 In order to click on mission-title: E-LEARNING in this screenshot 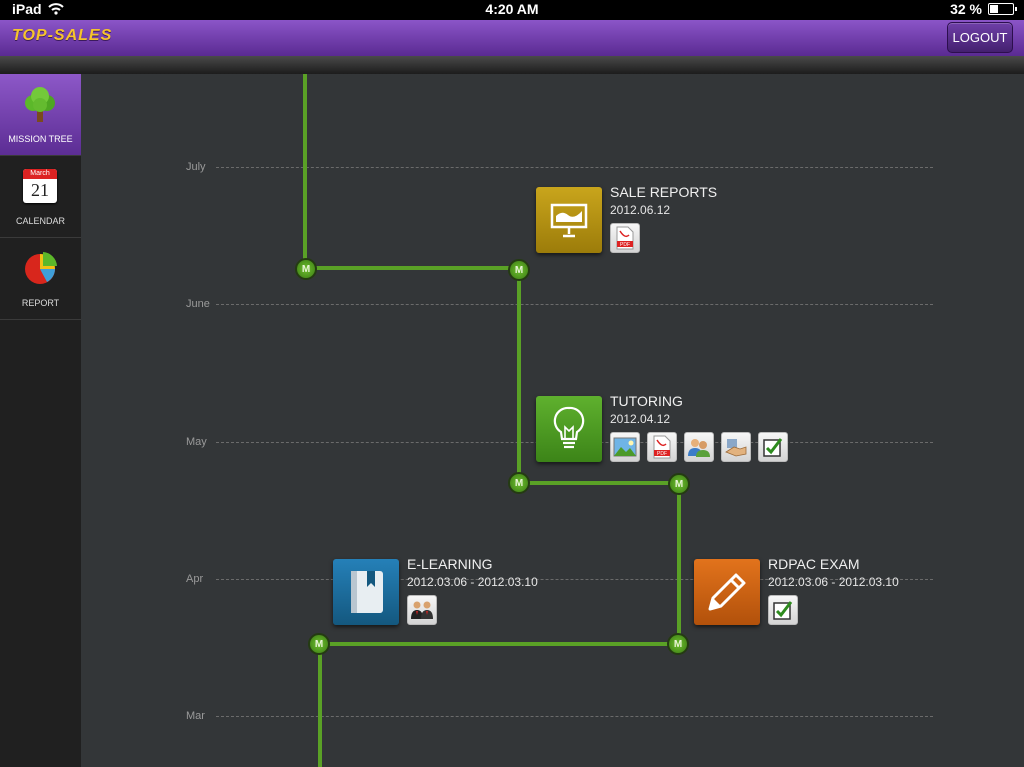, I will do `click(450, 564)`.